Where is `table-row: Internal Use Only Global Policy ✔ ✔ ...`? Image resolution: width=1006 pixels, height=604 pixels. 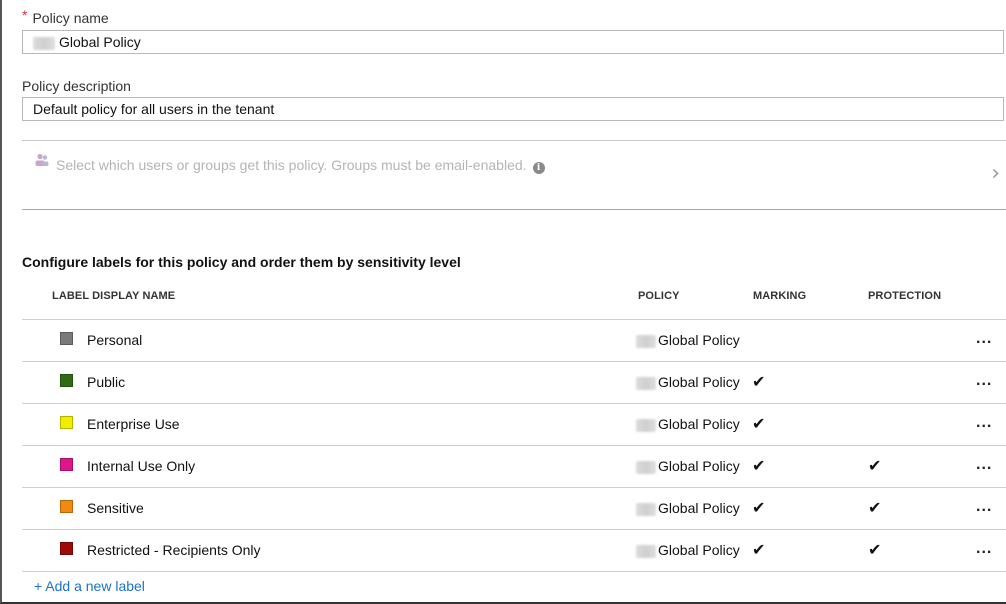 table-row: Internal Use Only Global Policy ✔ ✔ ... is located at coordinates (514, 467).